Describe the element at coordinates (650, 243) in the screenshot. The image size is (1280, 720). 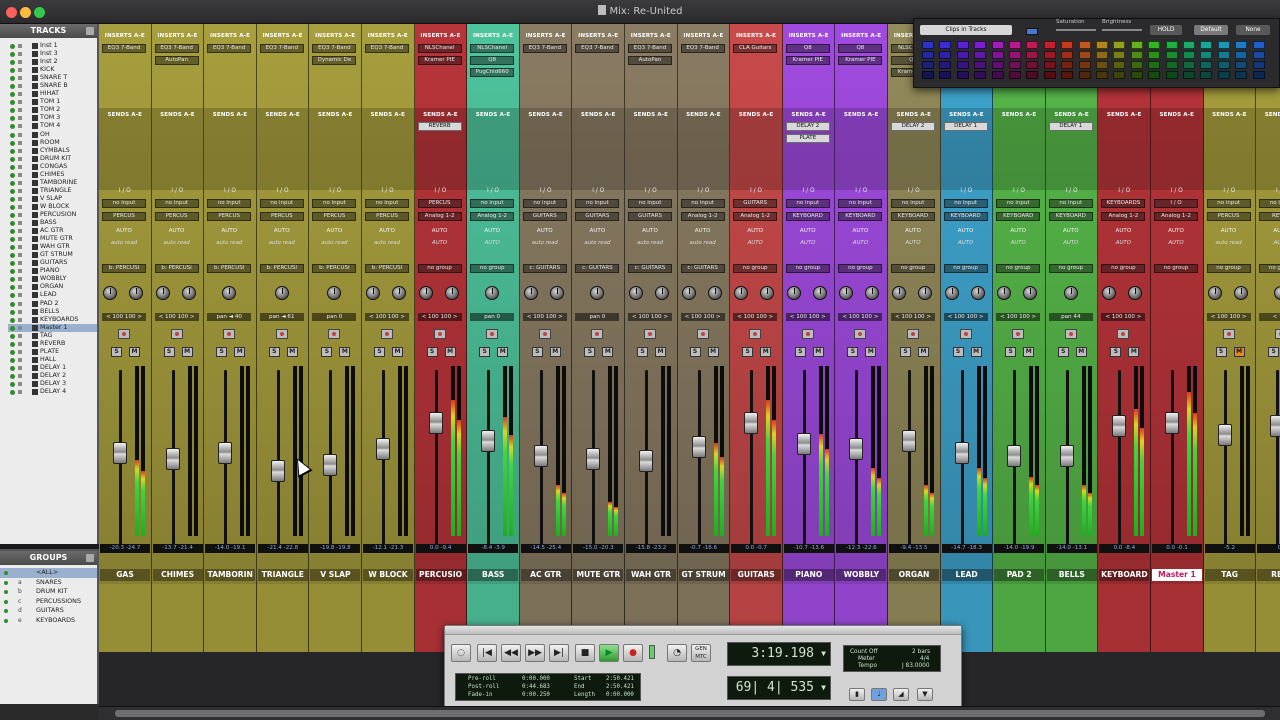
I see `automation-mode-selector: auto read` at that location.